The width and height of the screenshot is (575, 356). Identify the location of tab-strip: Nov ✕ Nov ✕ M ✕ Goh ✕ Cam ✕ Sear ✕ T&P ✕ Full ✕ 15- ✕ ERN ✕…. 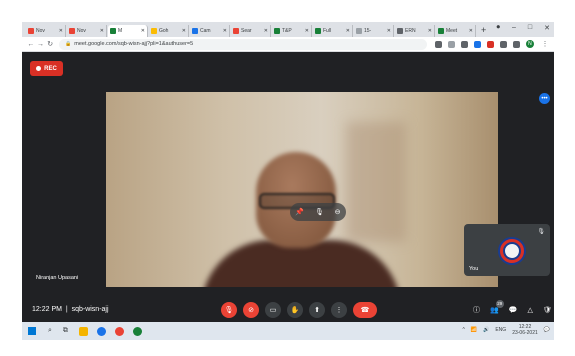
(288, 29).